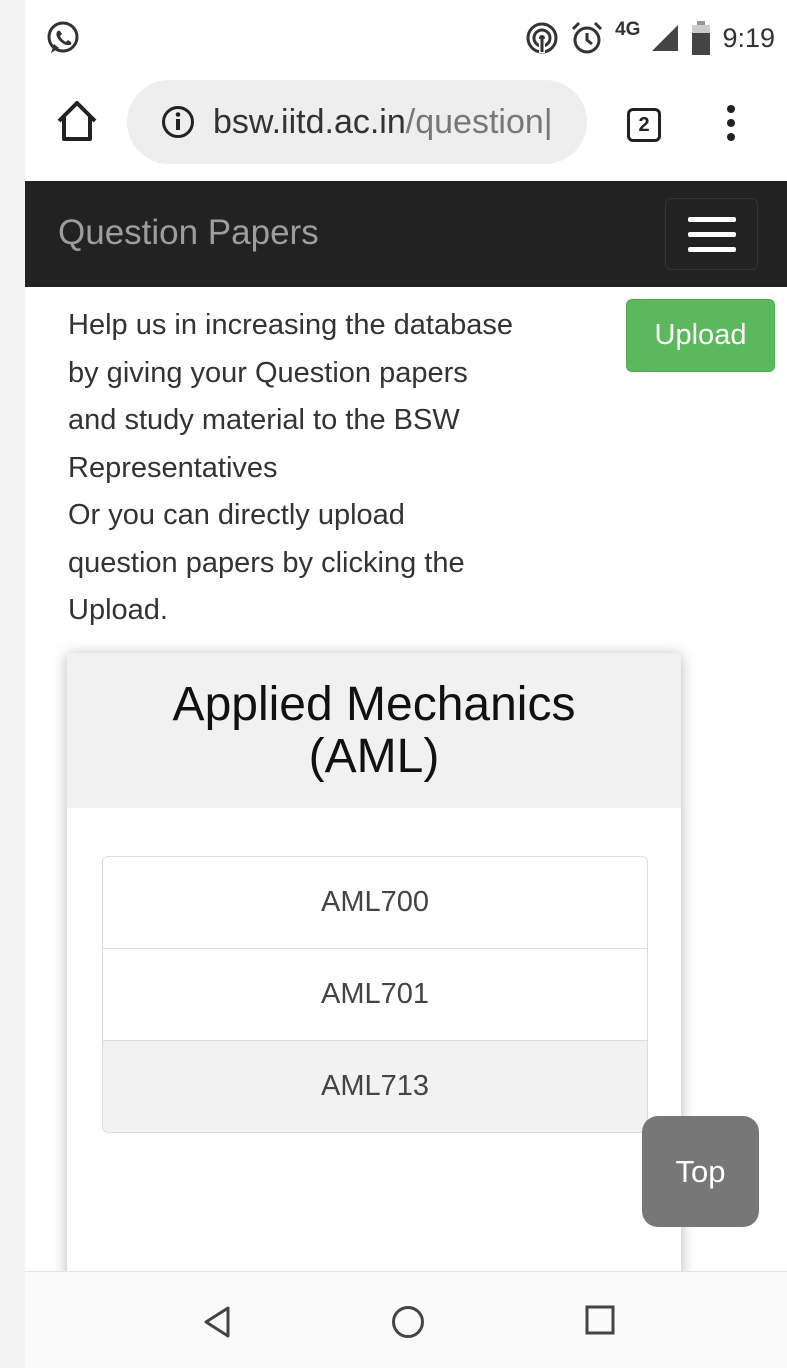 This screenshot has width=787, height=1368. Describe the element at coordinates (700, 1171) in the screenshot. I see `back-to-top-button: Top` at that location.